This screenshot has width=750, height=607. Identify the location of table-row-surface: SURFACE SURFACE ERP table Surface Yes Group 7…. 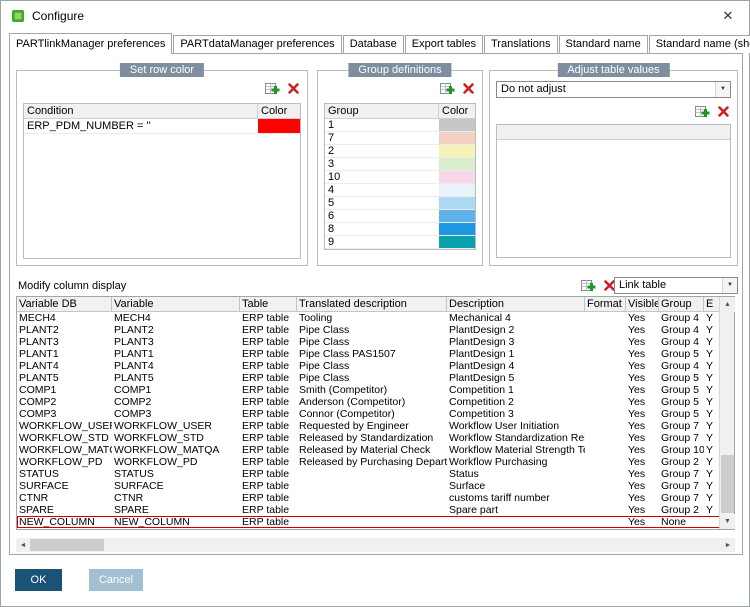
(369, 486).